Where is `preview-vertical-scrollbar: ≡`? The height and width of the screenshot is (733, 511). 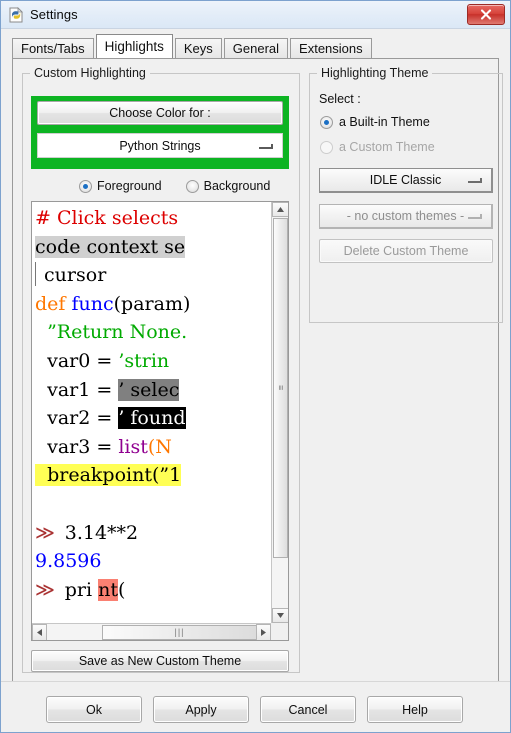
preview-vertical-scrollbar: ≡ is located at coordinates (279, 412).